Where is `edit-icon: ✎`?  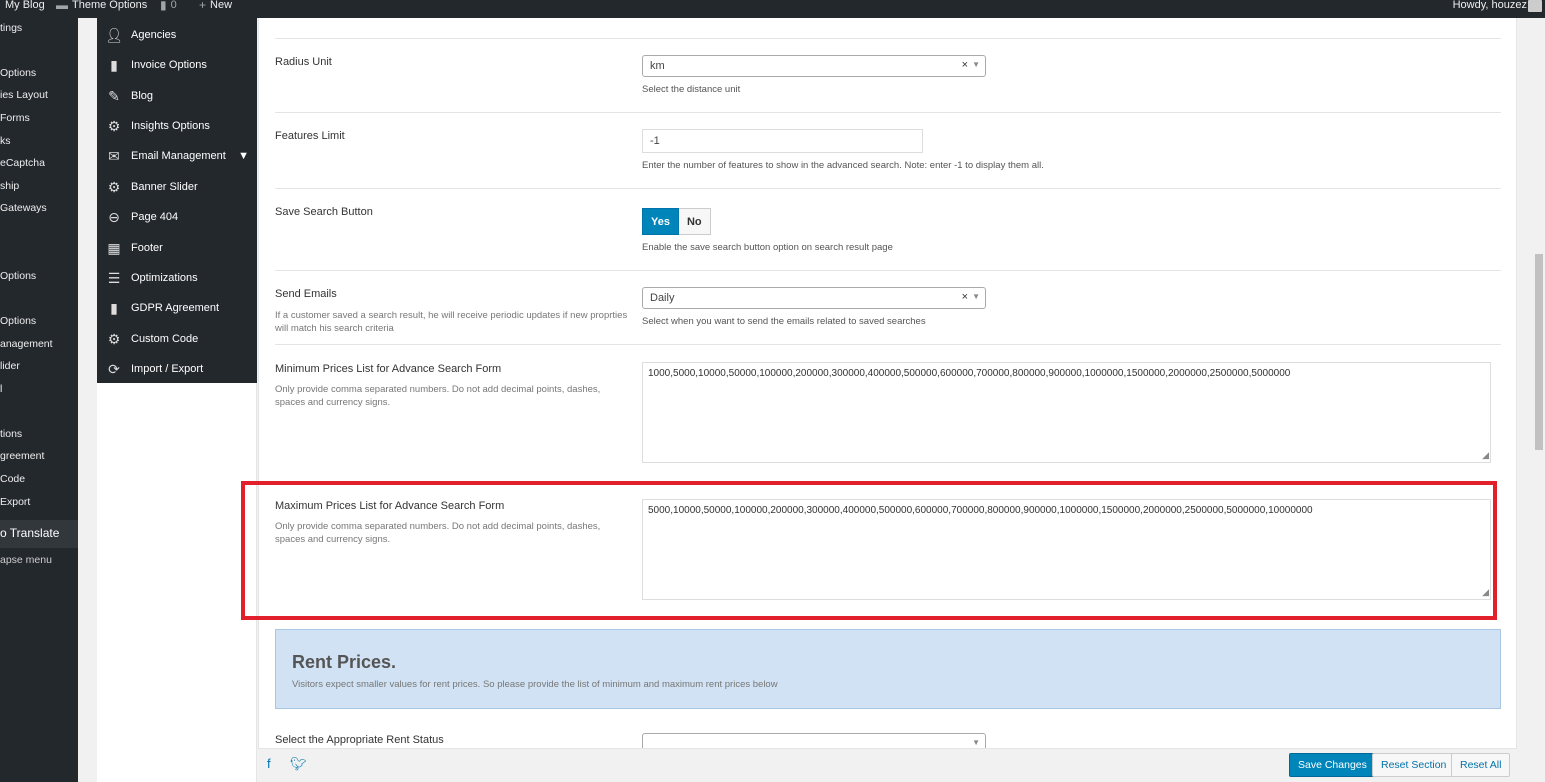
edit-icon: ✎ is located at coordinates (114, 95).